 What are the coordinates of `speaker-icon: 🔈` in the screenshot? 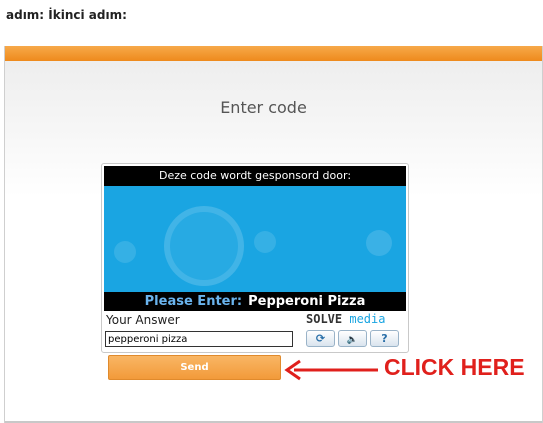 It's located at (352, 340).